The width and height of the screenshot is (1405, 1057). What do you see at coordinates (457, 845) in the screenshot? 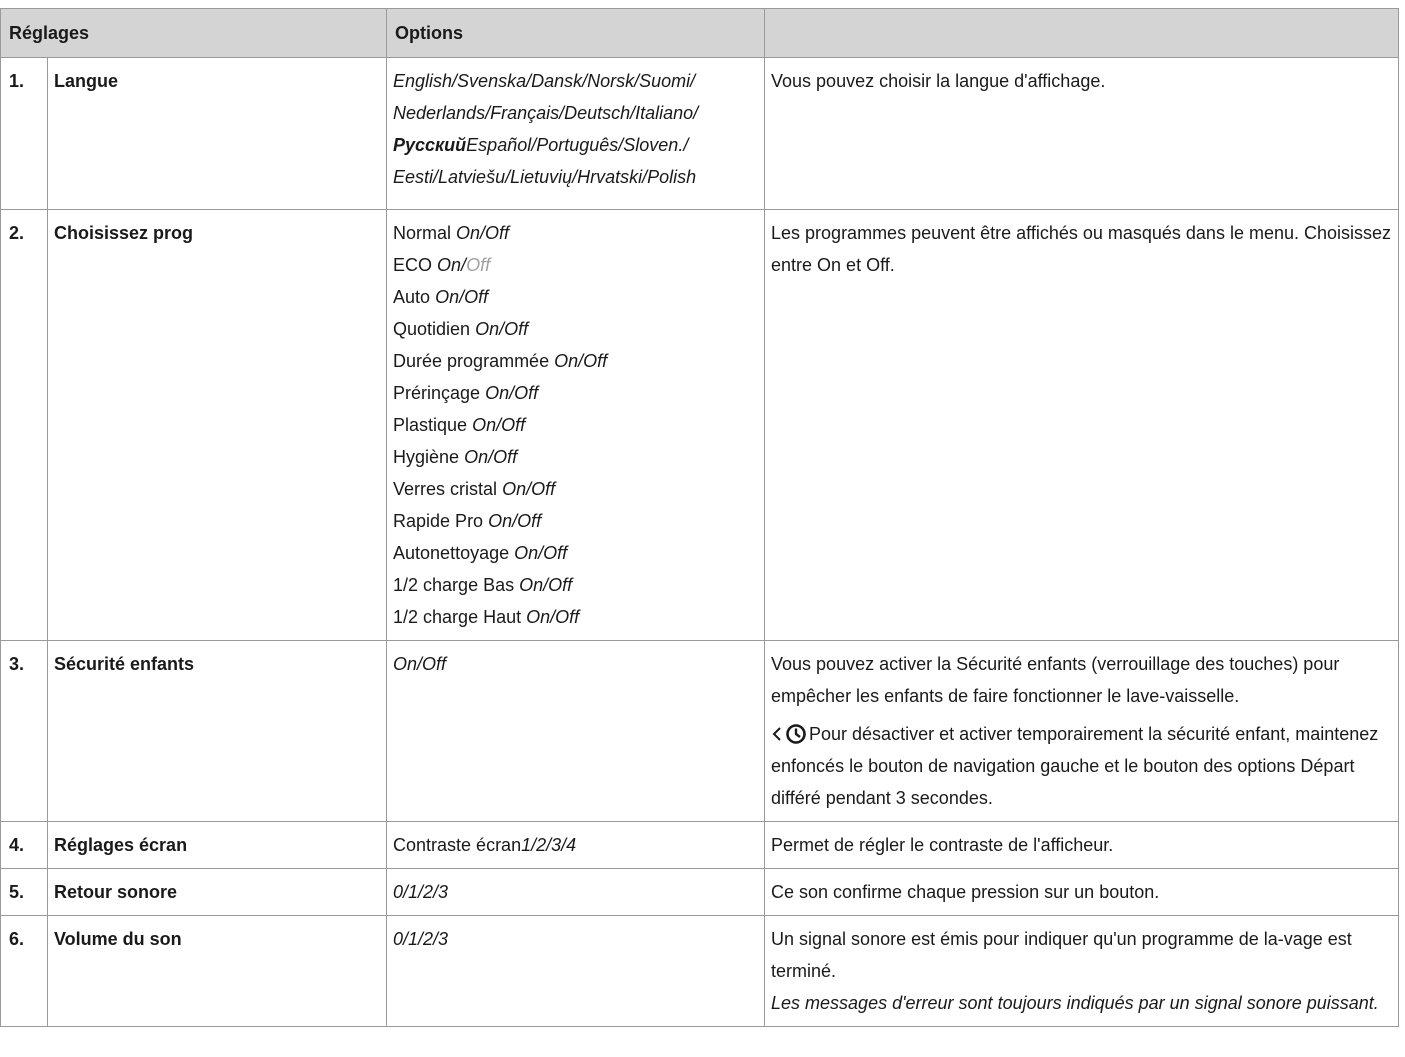
I see `options-label: Contraste écran` at bounding box center [457, 845].